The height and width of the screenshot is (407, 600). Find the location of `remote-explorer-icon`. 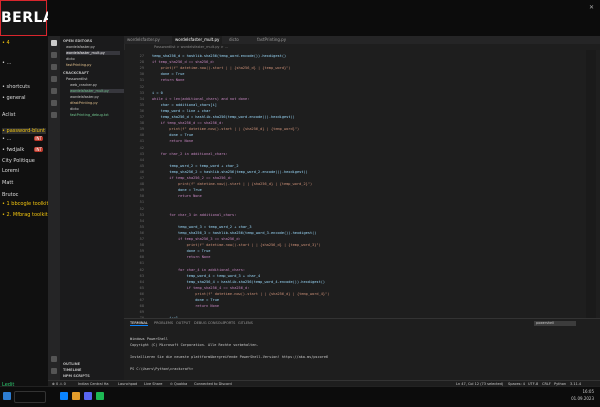

remote-explorer-icon is located at coordinates (54, 103).